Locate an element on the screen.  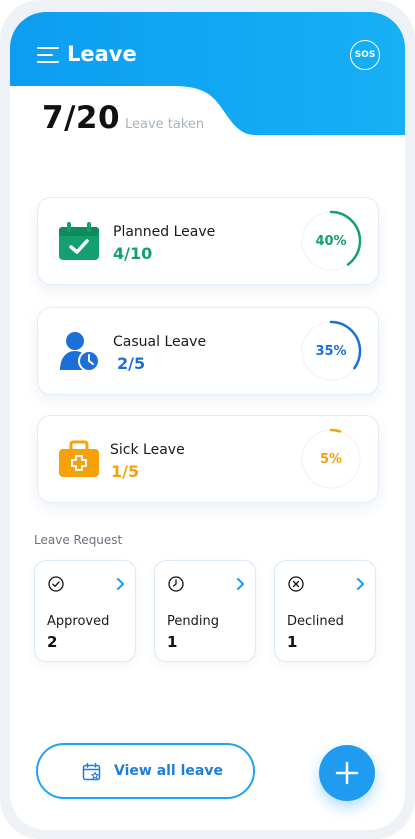
medical-kit-icon is located at coordinates (79, 458).